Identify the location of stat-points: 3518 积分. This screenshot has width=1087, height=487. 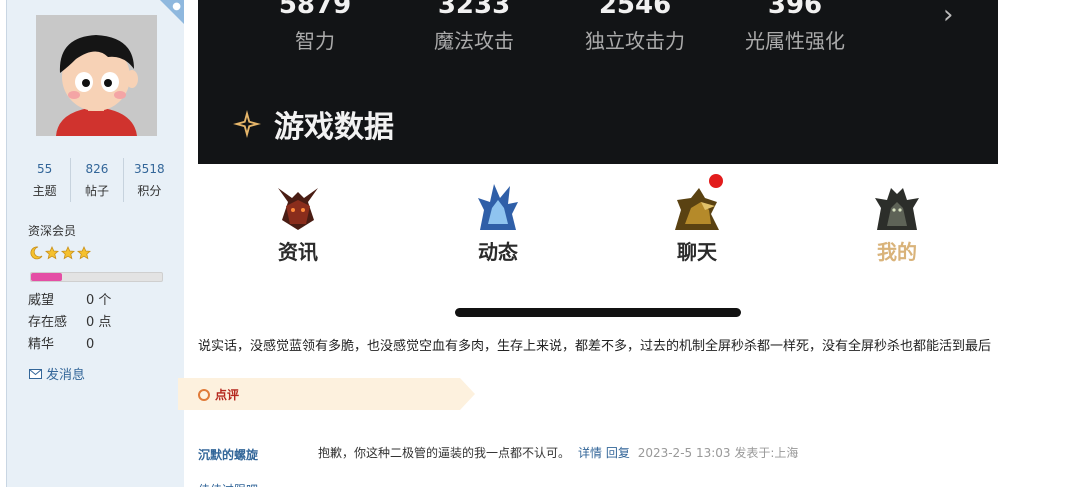
(149, 180).